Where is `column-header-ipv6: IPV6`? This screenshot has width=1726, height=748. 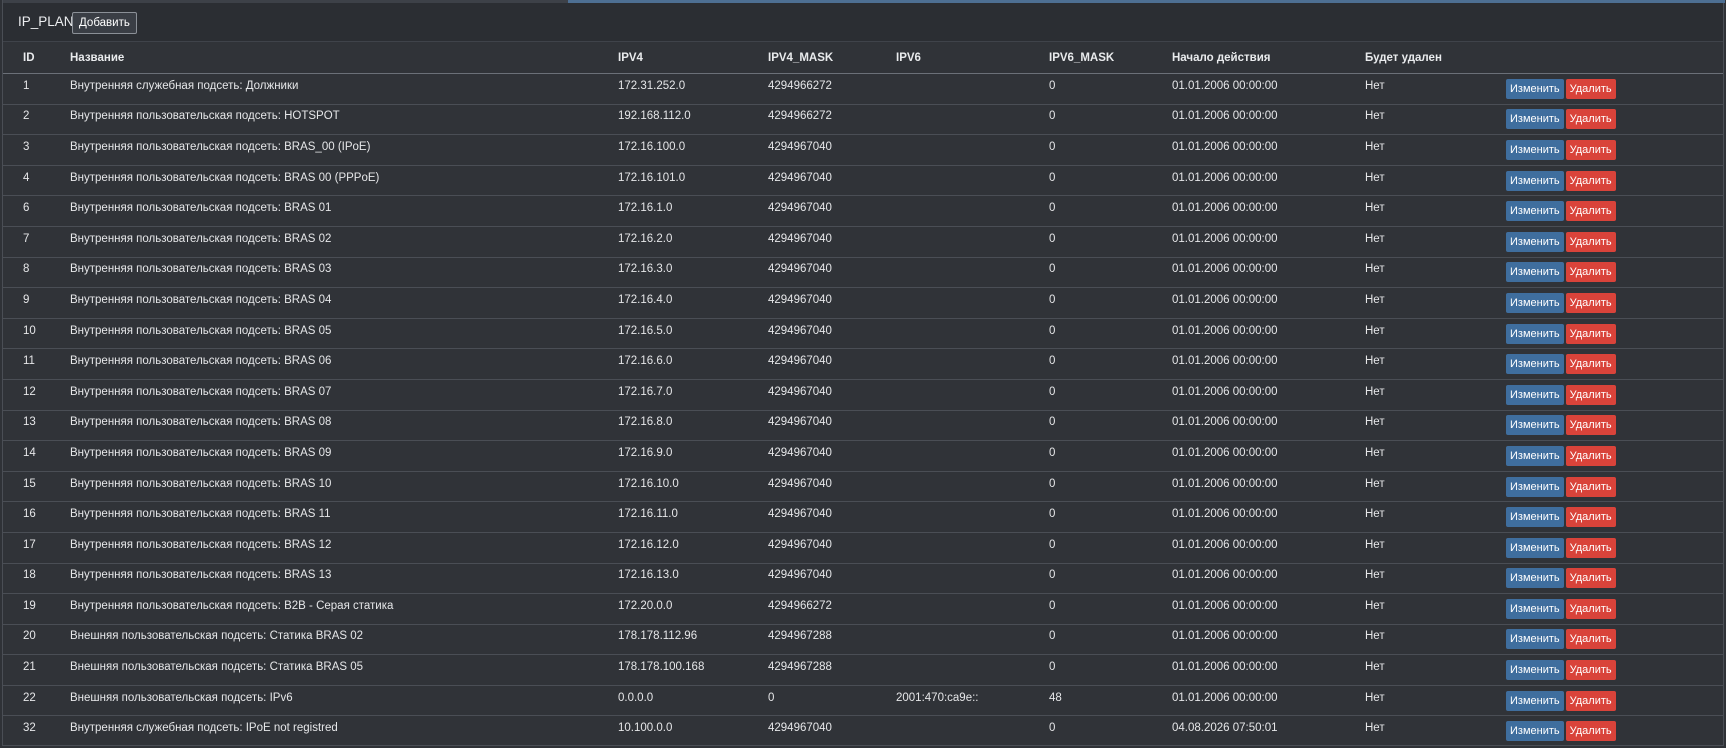 column-header-ipv6: IPV6 is located at coordinates (972, 58).